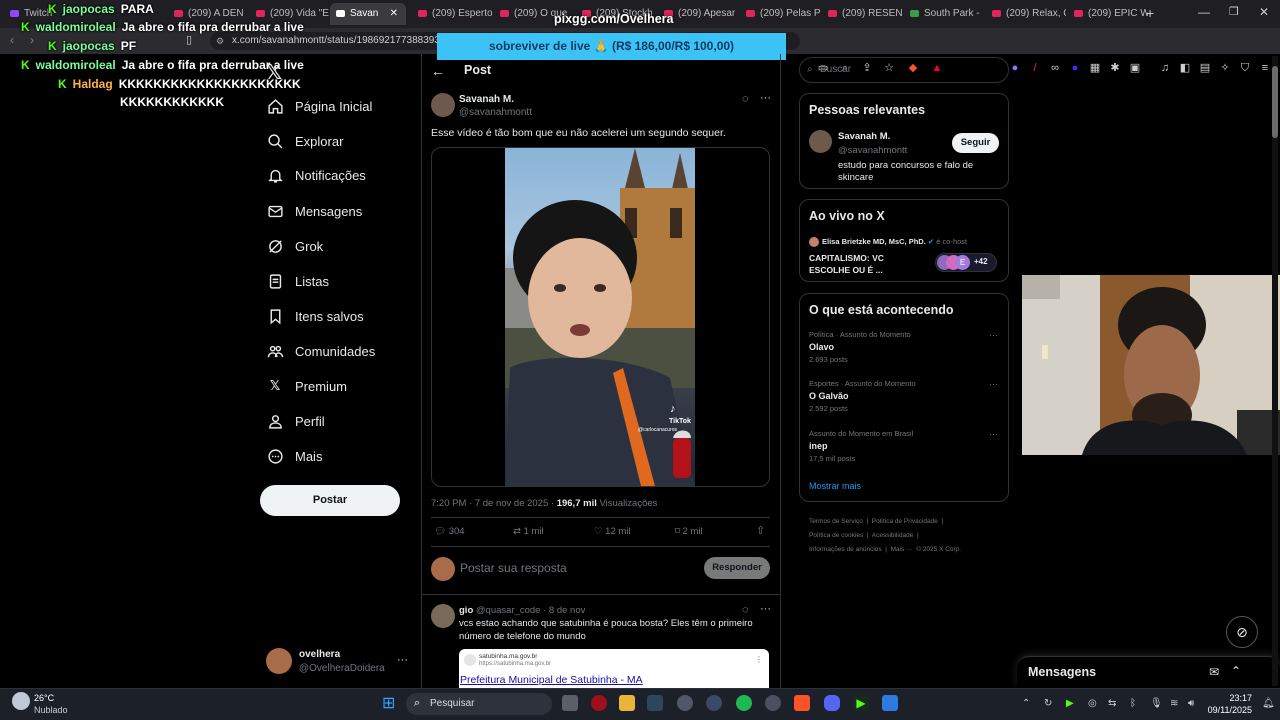  What do you see at coordinates (315, 316) in the screenshot?
I see `nav-bookmarks: Itens salvos` at bounding box center [315, 316].